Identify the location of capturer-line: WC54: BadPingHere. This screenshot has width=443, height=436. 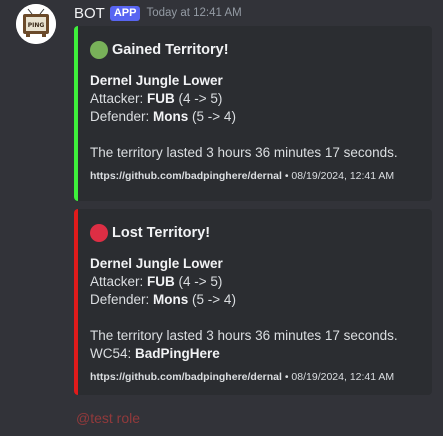
(155, 353).